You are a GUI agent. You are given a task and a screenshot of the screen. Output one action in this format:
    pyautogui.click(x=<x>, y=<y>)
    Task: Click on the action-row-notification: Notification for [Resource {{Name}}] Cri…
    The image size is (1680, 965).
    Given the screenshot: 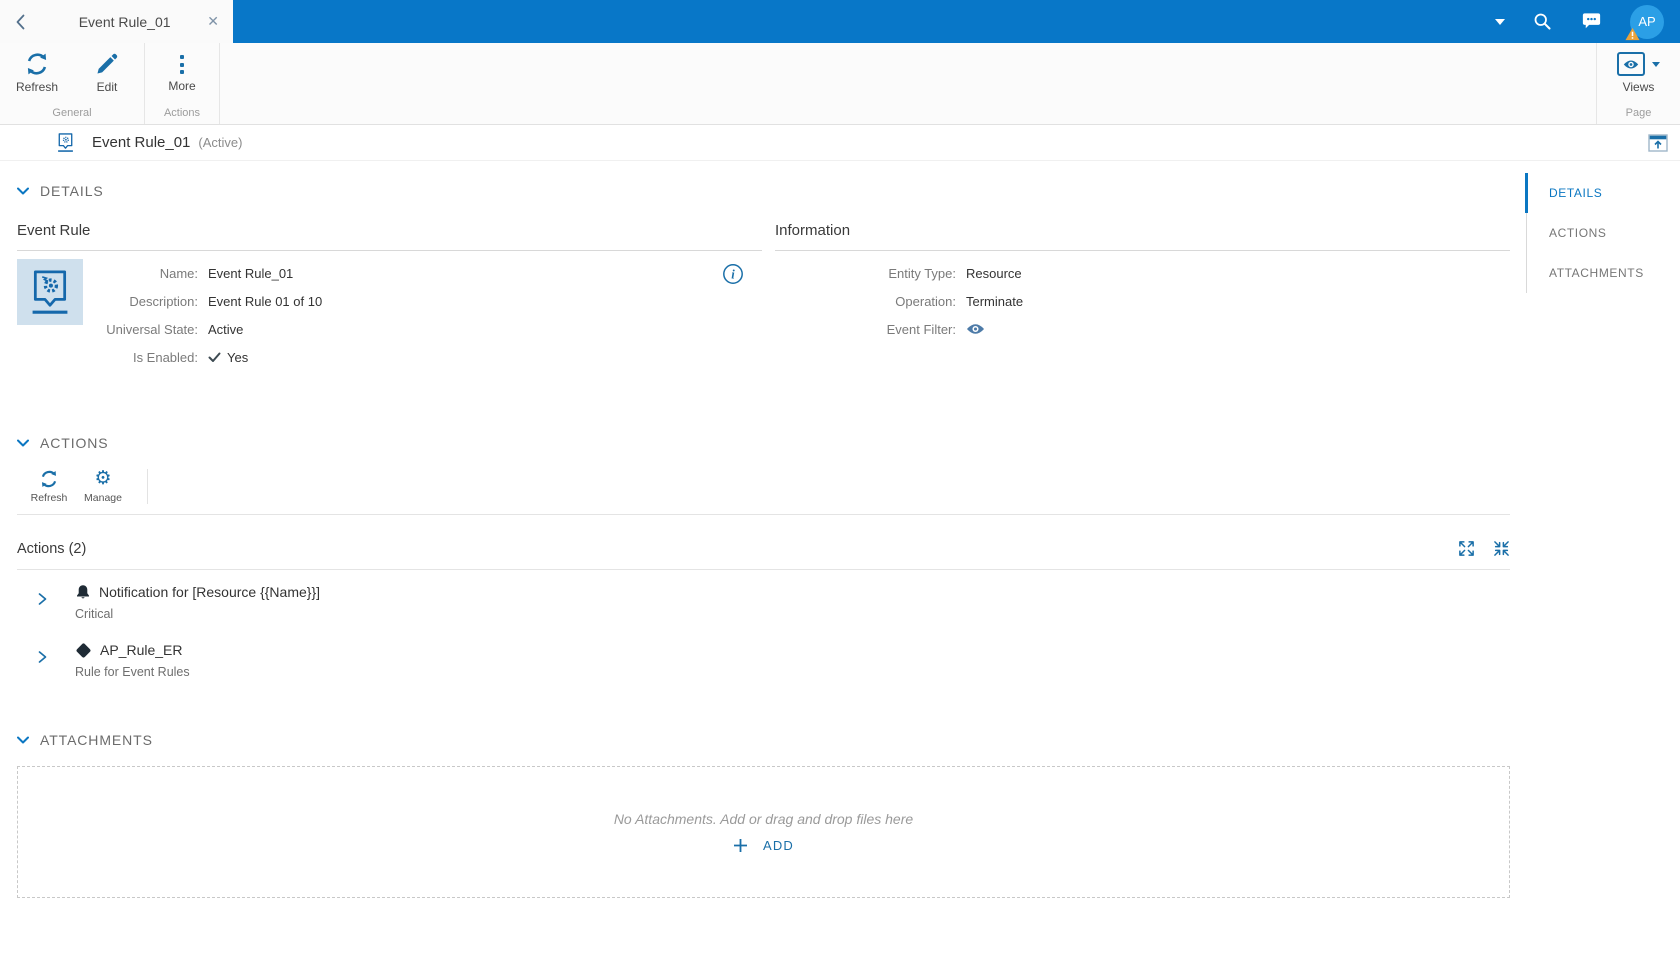 What is the action you would take?
    pyautogui.click(x=763, y=599)
    